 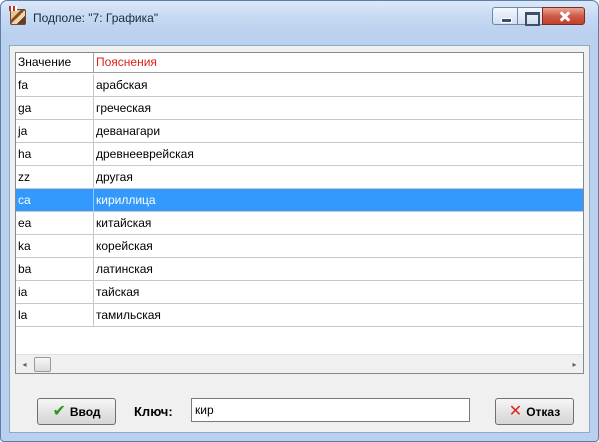 I want to click on cell-description: другая, so click(x=338, y=177).